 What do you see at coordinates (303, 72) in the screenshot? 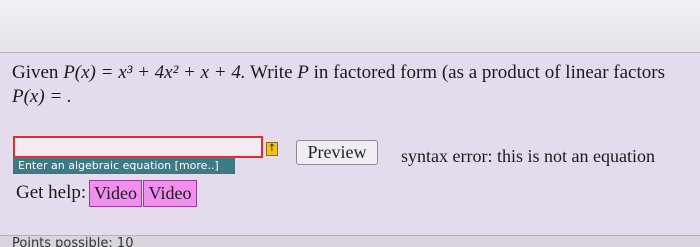
I see `variable-p: P` at bounding box center [303, 72].